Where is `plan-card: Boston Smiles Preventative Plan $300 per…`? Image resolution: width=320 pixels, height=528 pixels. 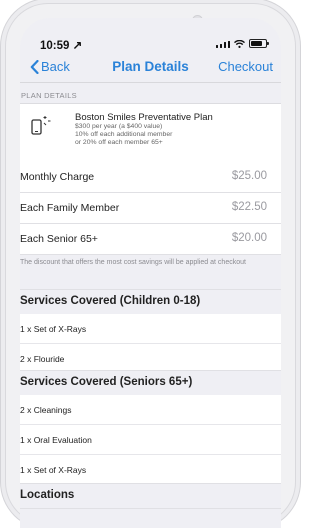 plan-card: Boston Smiles Preventative Plan $300 per… is located at coordinates (150, 133).